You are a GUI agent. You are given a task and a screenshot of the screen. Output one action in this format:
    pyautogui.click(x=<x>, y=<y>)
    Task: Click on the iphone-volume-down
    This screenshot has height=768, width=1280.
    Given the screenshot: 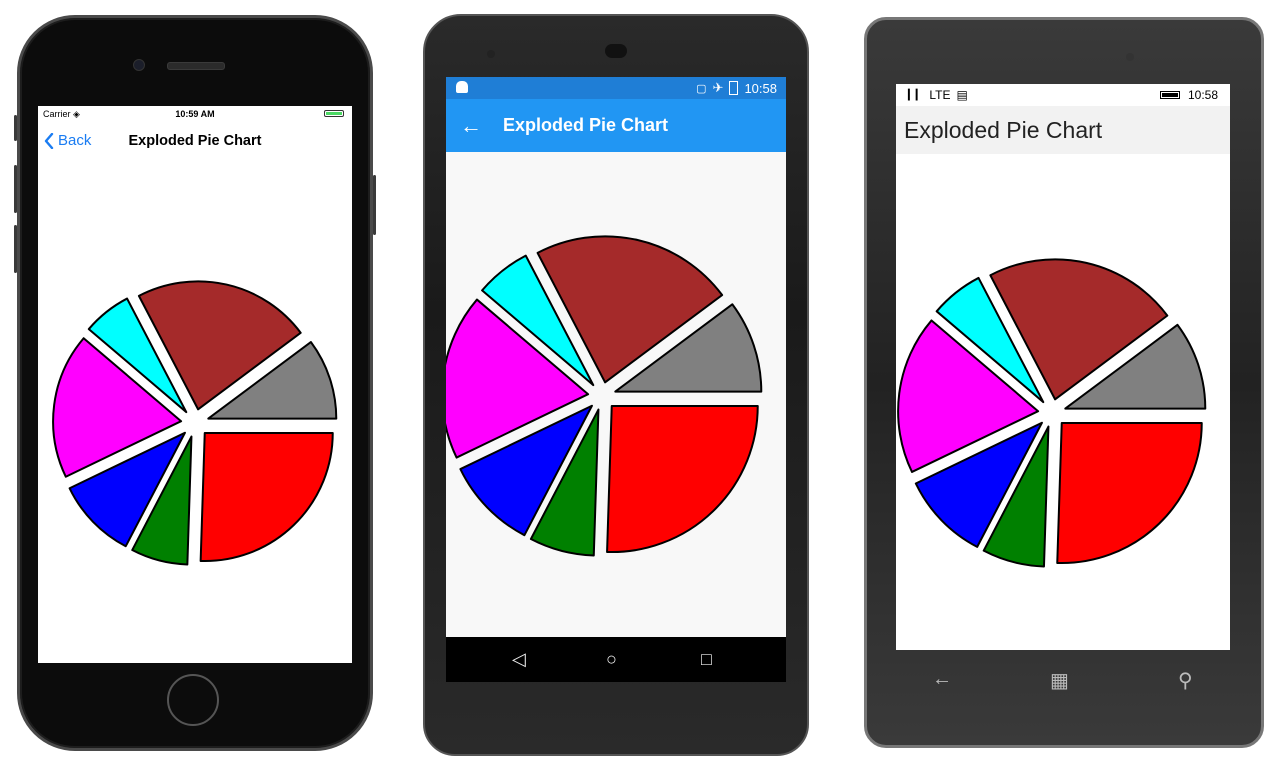 What is the action you would take?
    pyautogui.click(x=15, y=249)
    